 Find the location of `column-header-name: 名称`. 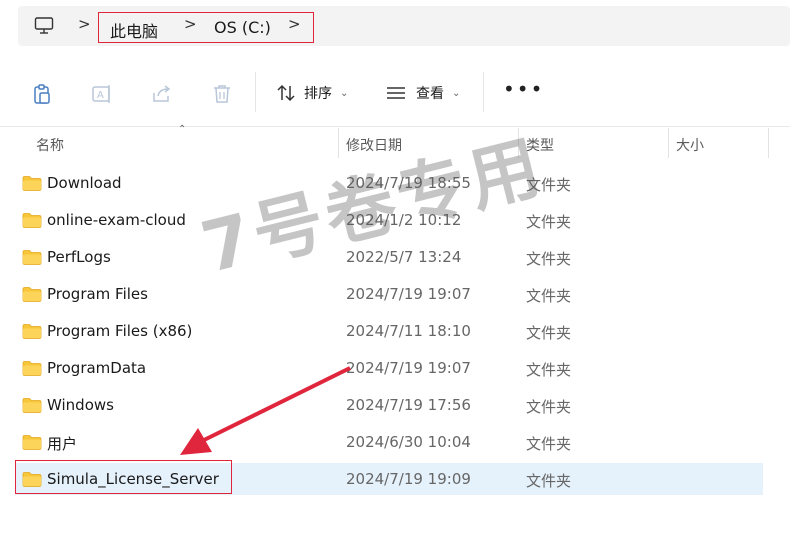

column-header-name: 名称 is located at coordinates (50, 145).